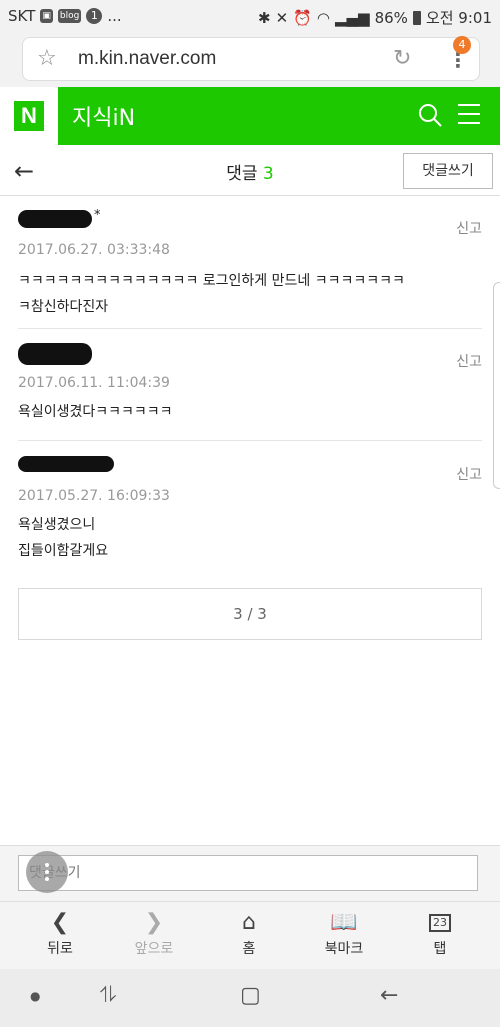 The height and width of the screenshot is (1027, 500). Describe the element at coordinates (458, 18) in the screenshot. I see `clock: 오전 9:01` at that location.